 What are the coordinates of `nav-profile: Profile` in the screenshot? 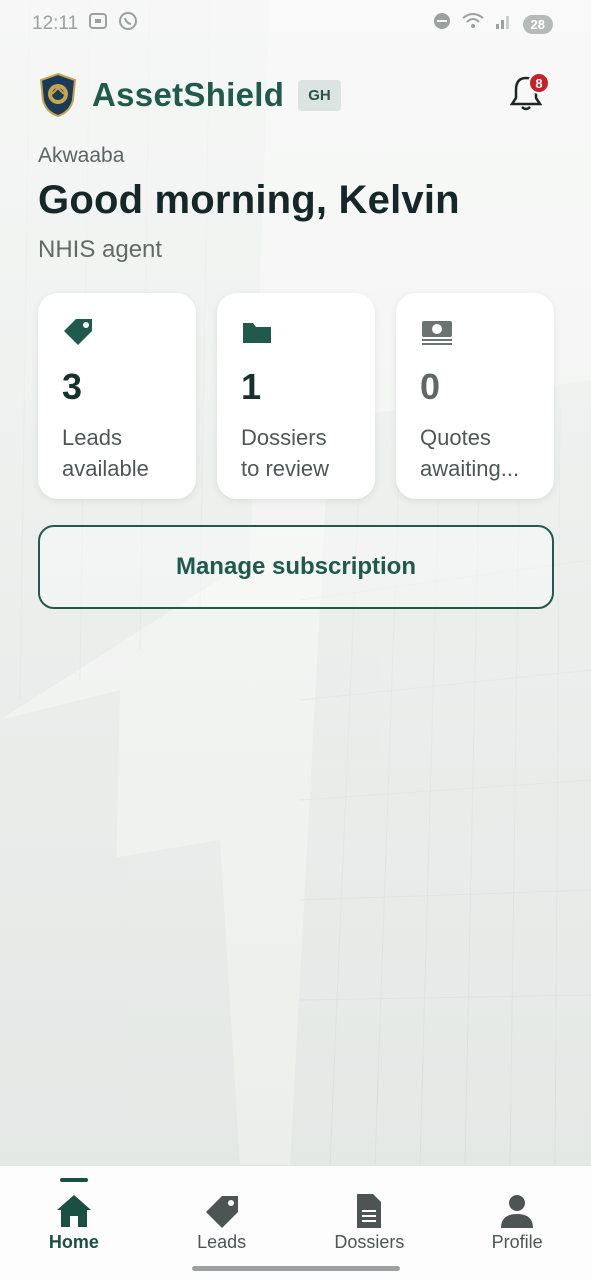 It's located at (517, 1223).